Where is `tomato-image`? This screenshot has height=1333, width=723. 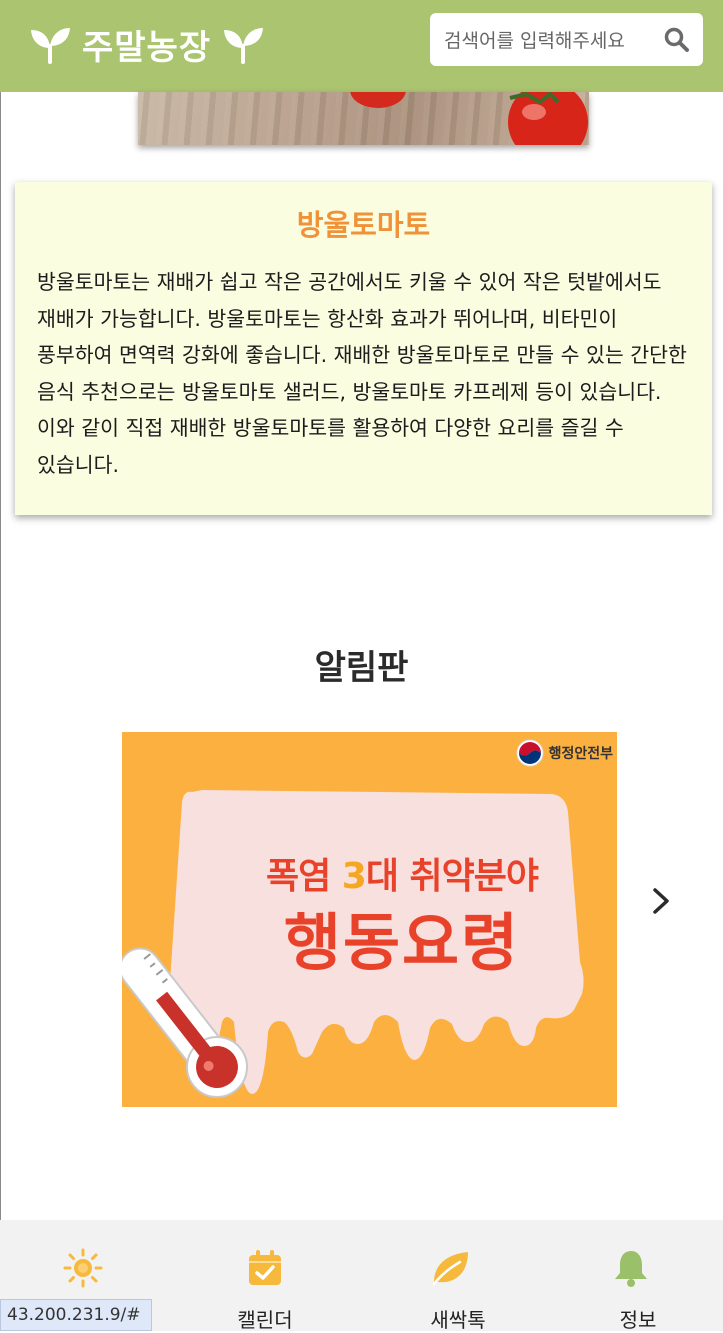
tomato-image is located at coordinates (469, 118).